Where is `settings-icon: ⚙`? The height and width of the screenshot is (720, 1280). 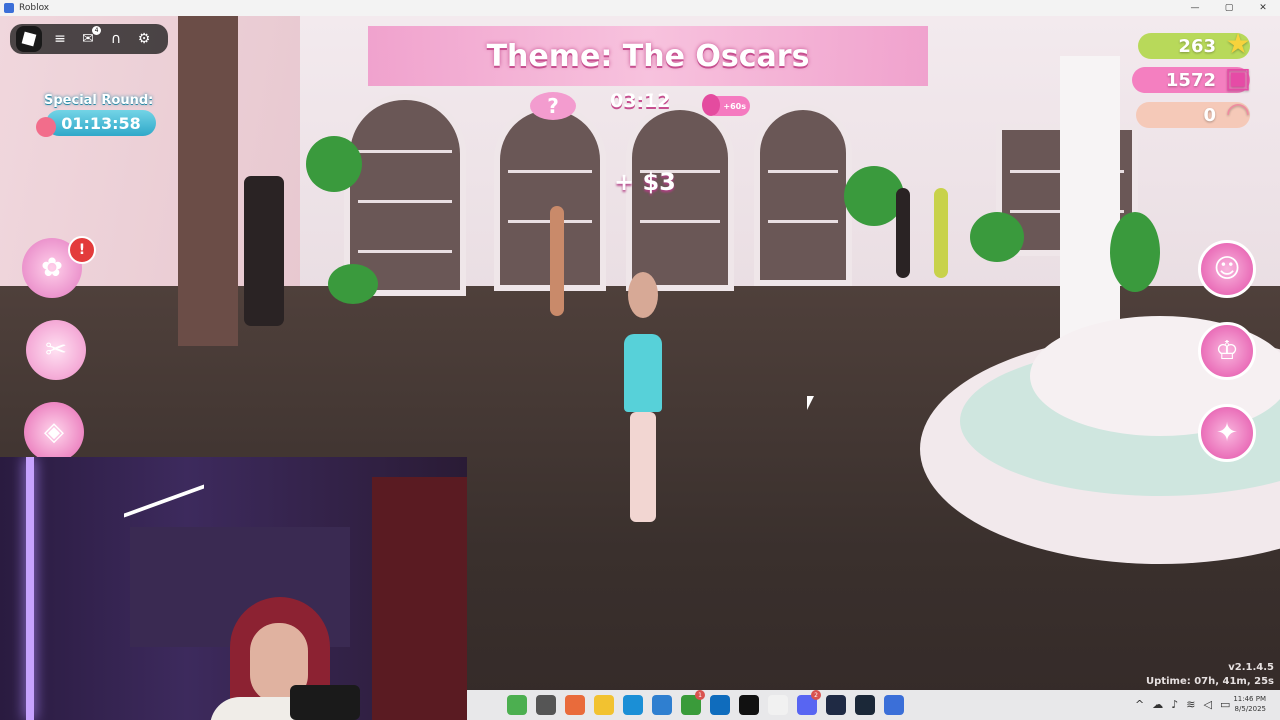
settings-icon: ⚙ is located at coordinates (144, 39).